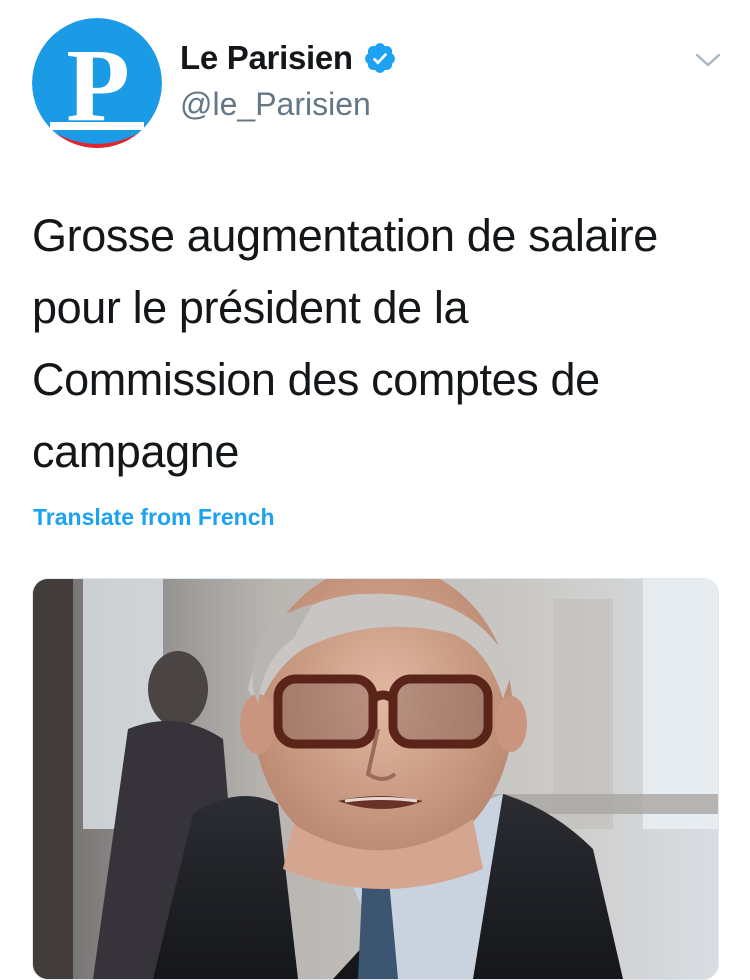 This screenshot has width=750, height=980. I want to click on author-info: Le Parisien @le_Parisien, so click(288, 79).